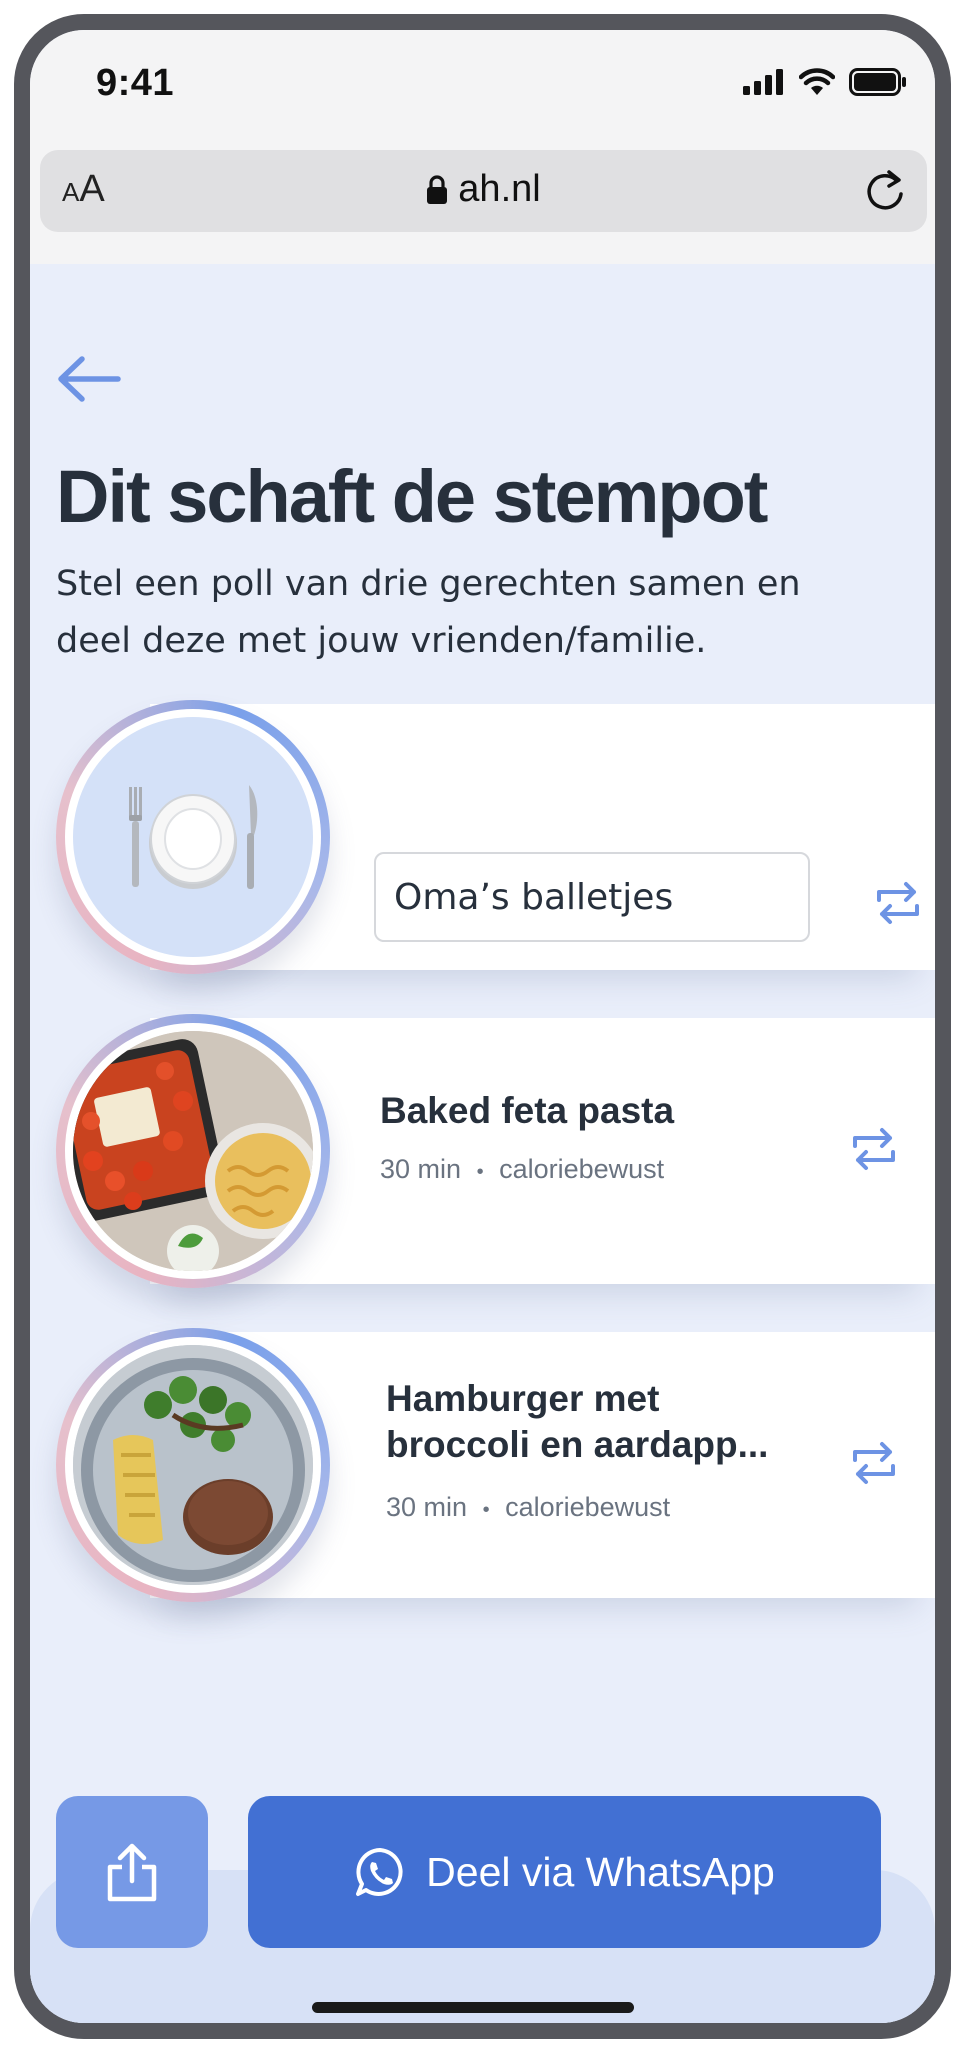 The width and height of the screenshot is (965, 2053). Describe the element at coordinates (527, 1110) in the screenshot. I see `recipe-name-1: Baked feta pasta` at that location.